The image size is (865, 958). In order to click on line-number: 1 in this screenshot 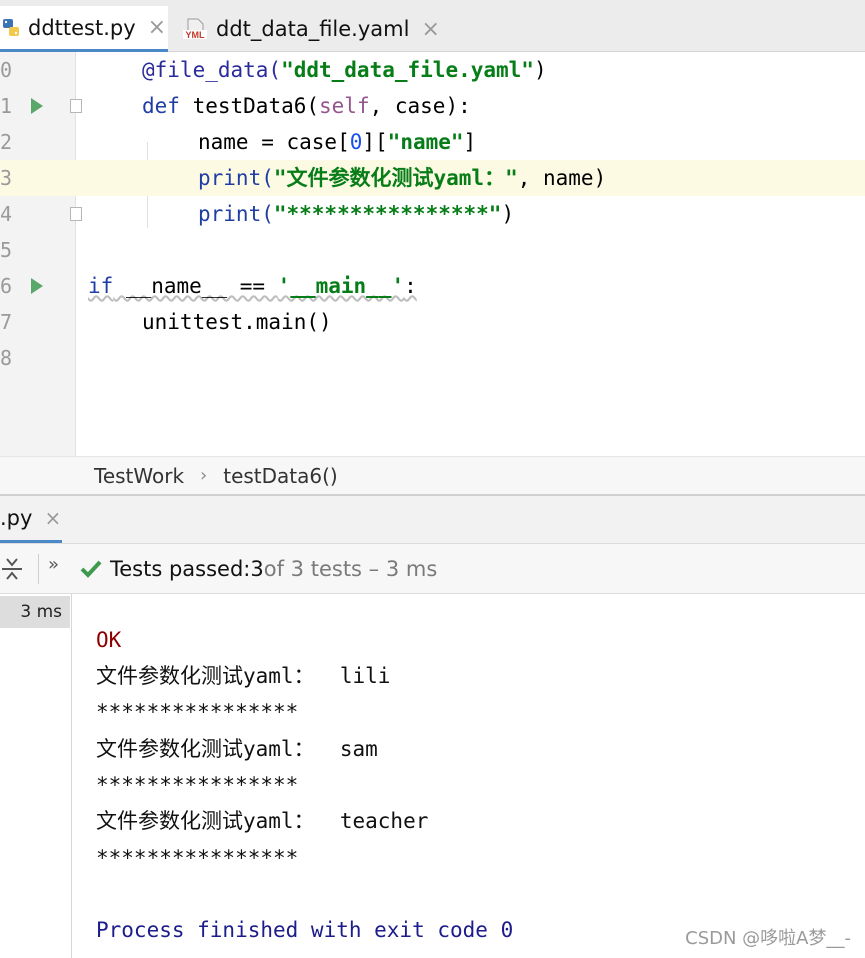, I will do `click(6, 106)`.